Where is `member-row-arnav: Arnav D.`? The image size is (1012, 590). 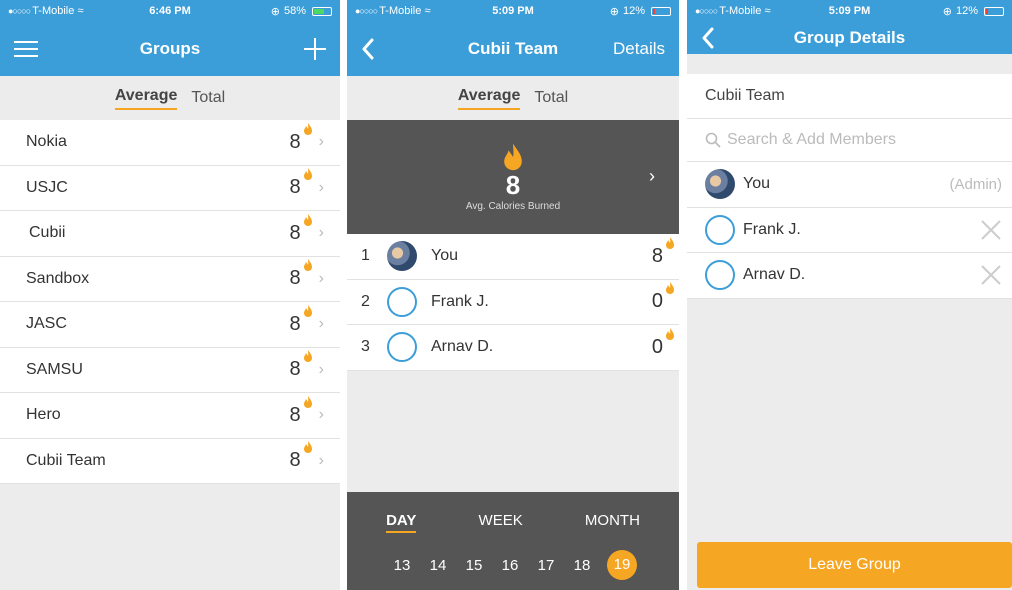 member-row-arnav: Arnav D. is located at coordinates (849, 276).